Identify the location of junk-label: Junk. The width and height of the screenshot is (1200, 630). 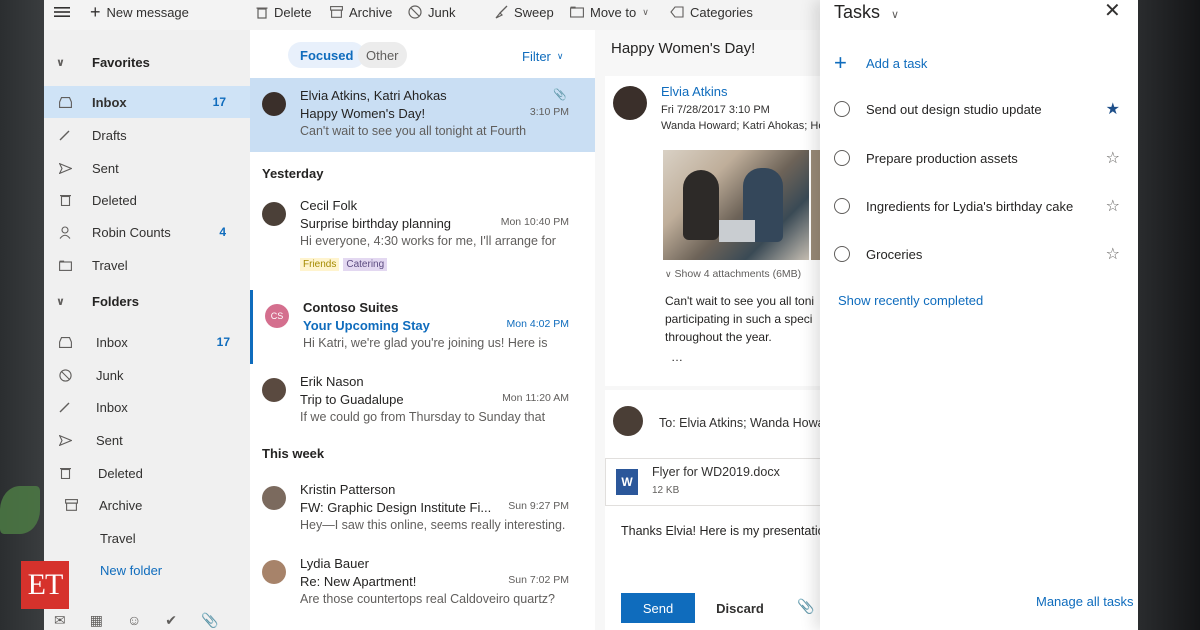
(442, 12).